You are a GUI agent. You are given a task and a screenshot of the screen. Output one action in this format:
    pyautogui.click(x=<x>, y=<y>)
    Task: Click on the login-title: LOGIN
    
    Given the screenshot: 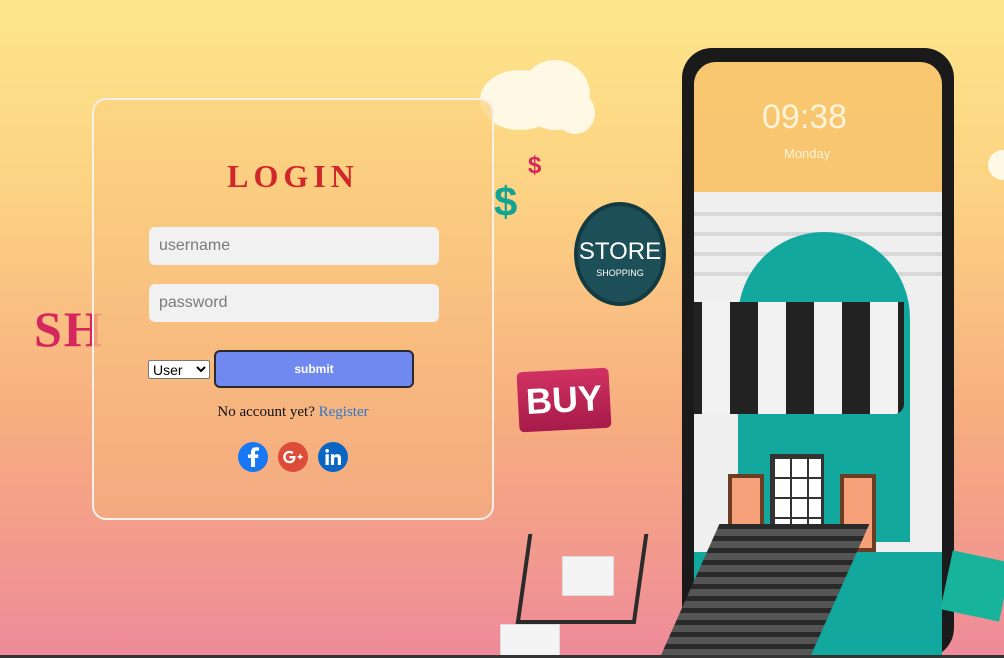 What is the action you would take?
    pyautogui.click(x=293, y=176)
    